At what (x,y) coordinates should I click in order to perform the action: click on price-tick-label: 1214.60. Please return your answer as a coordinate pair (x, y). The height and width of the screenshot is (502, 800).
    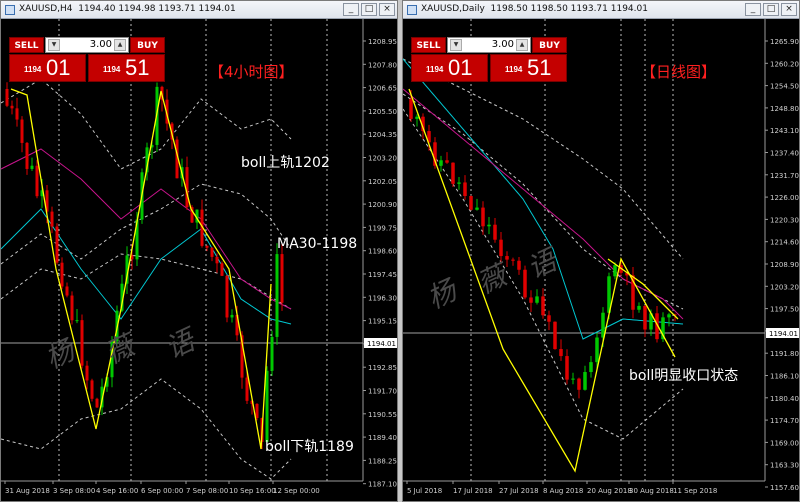
    Looking at the image, I should click on (784, 243).